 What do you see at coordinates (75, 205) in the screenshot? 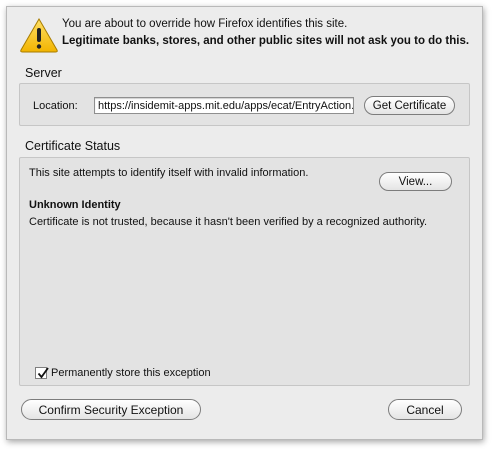
I see `identity-heading: Unknown Identity` at bounding box center [75, 205].